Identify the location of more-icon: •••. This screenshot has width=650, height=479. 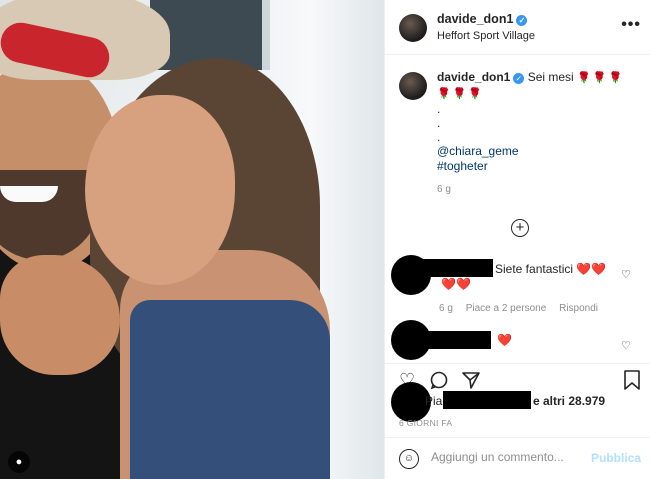
(631, 25).